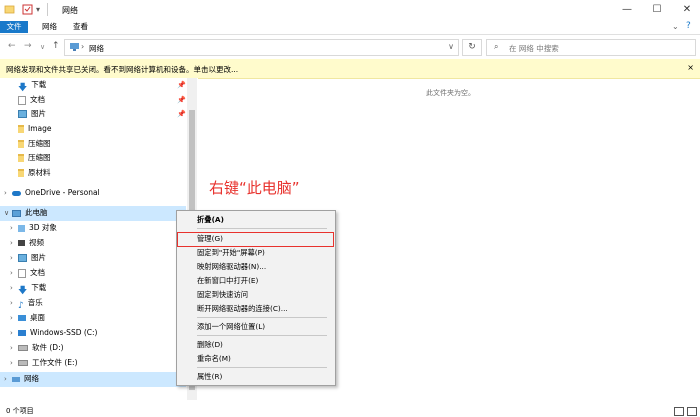  What do you see at coordinates (12, 46) in the screenshot?
I see `back-arrow-icon: ←` at bounding box center [12, 46].